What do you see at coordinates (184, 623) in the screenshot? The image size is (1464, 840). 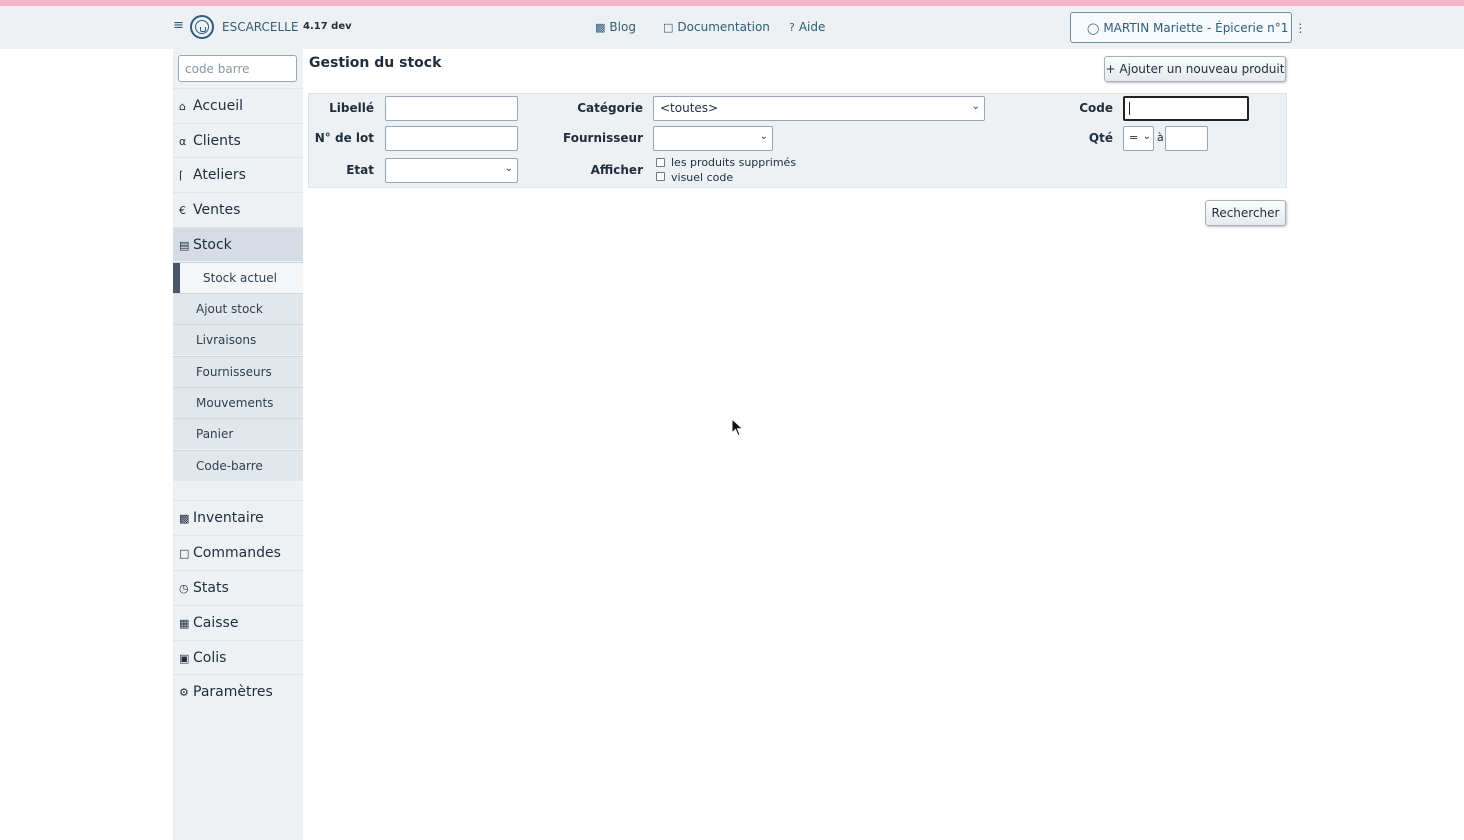 I see `calculator-icon: ▦` at bounding box center [184, 623].